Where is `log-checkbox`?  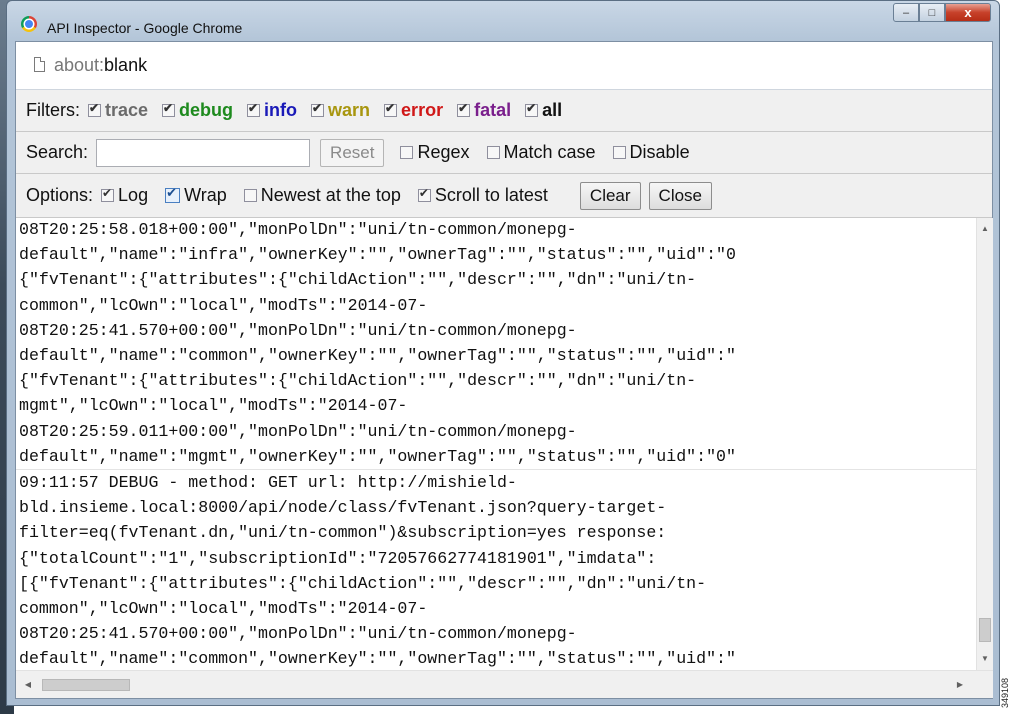 log-checkbox is located at coordinates (108, 194).